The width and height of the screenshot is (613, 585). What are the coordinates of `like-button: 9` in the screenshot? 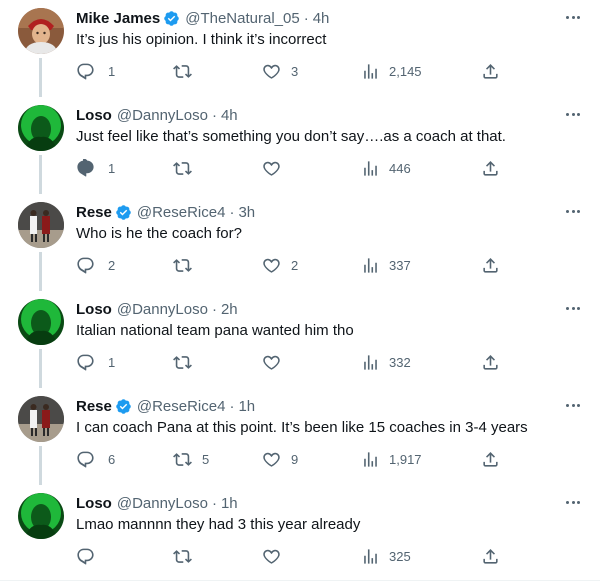 It's located at (280, 459).